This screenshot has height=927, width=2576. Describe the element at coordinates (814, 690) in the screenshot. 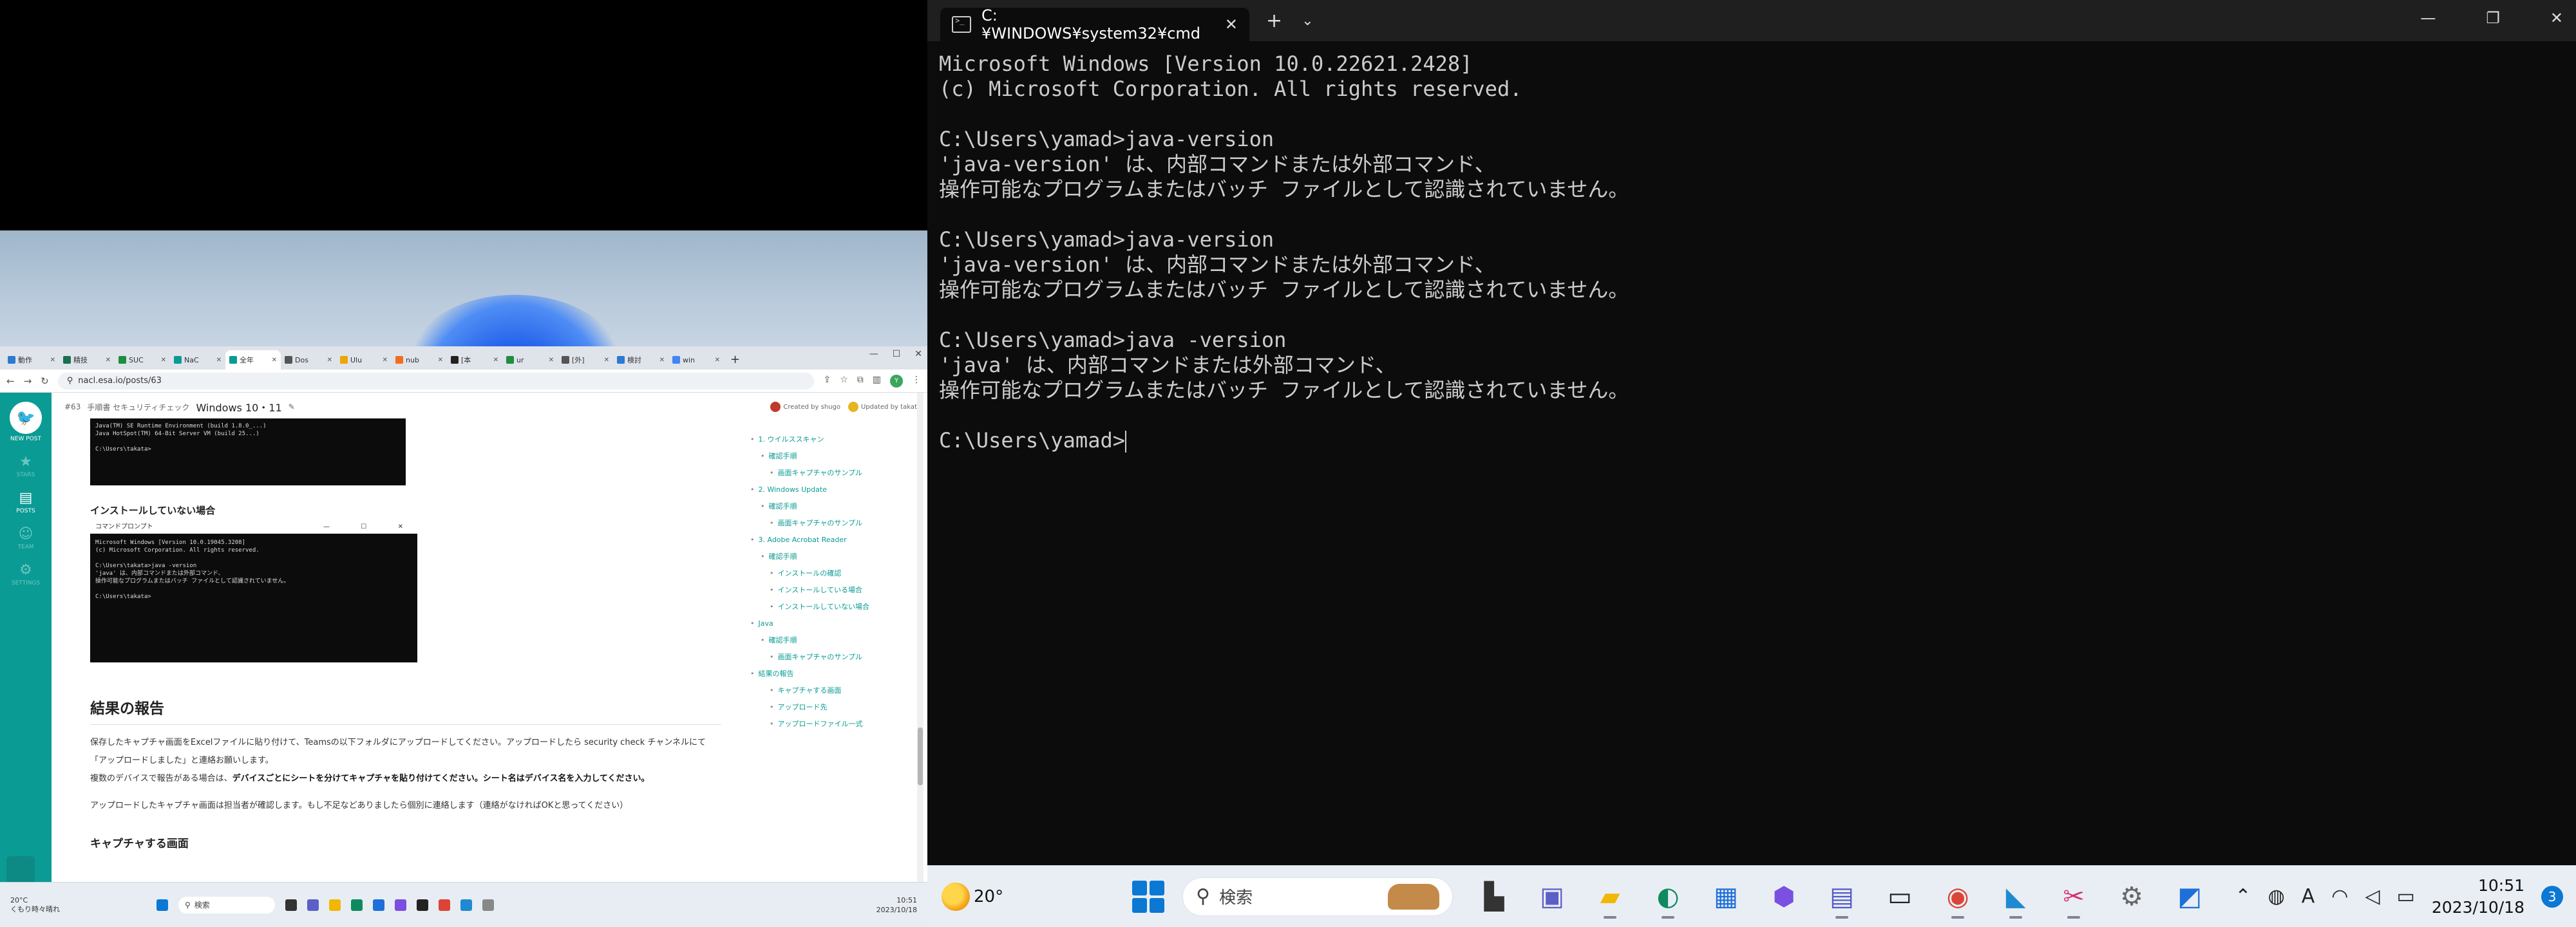

I see `toc-item: • キャプチャする画面` at that location.